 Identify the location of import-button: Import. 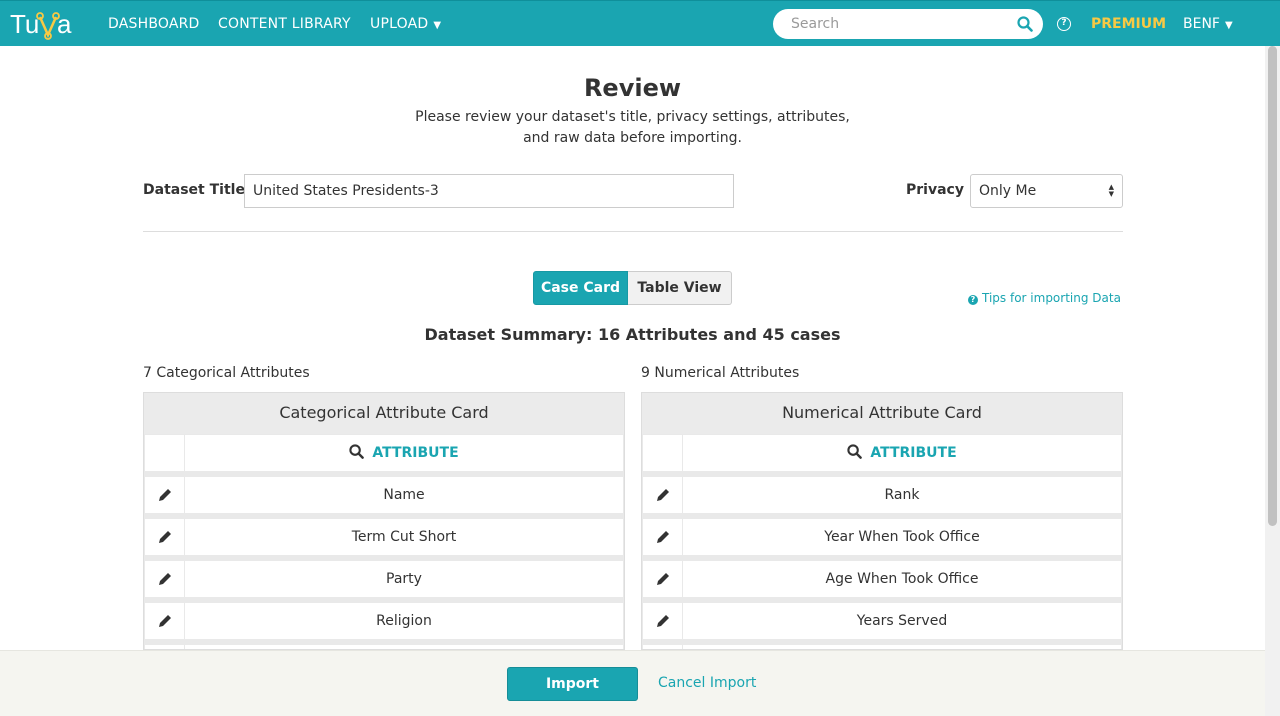
(572, 684).